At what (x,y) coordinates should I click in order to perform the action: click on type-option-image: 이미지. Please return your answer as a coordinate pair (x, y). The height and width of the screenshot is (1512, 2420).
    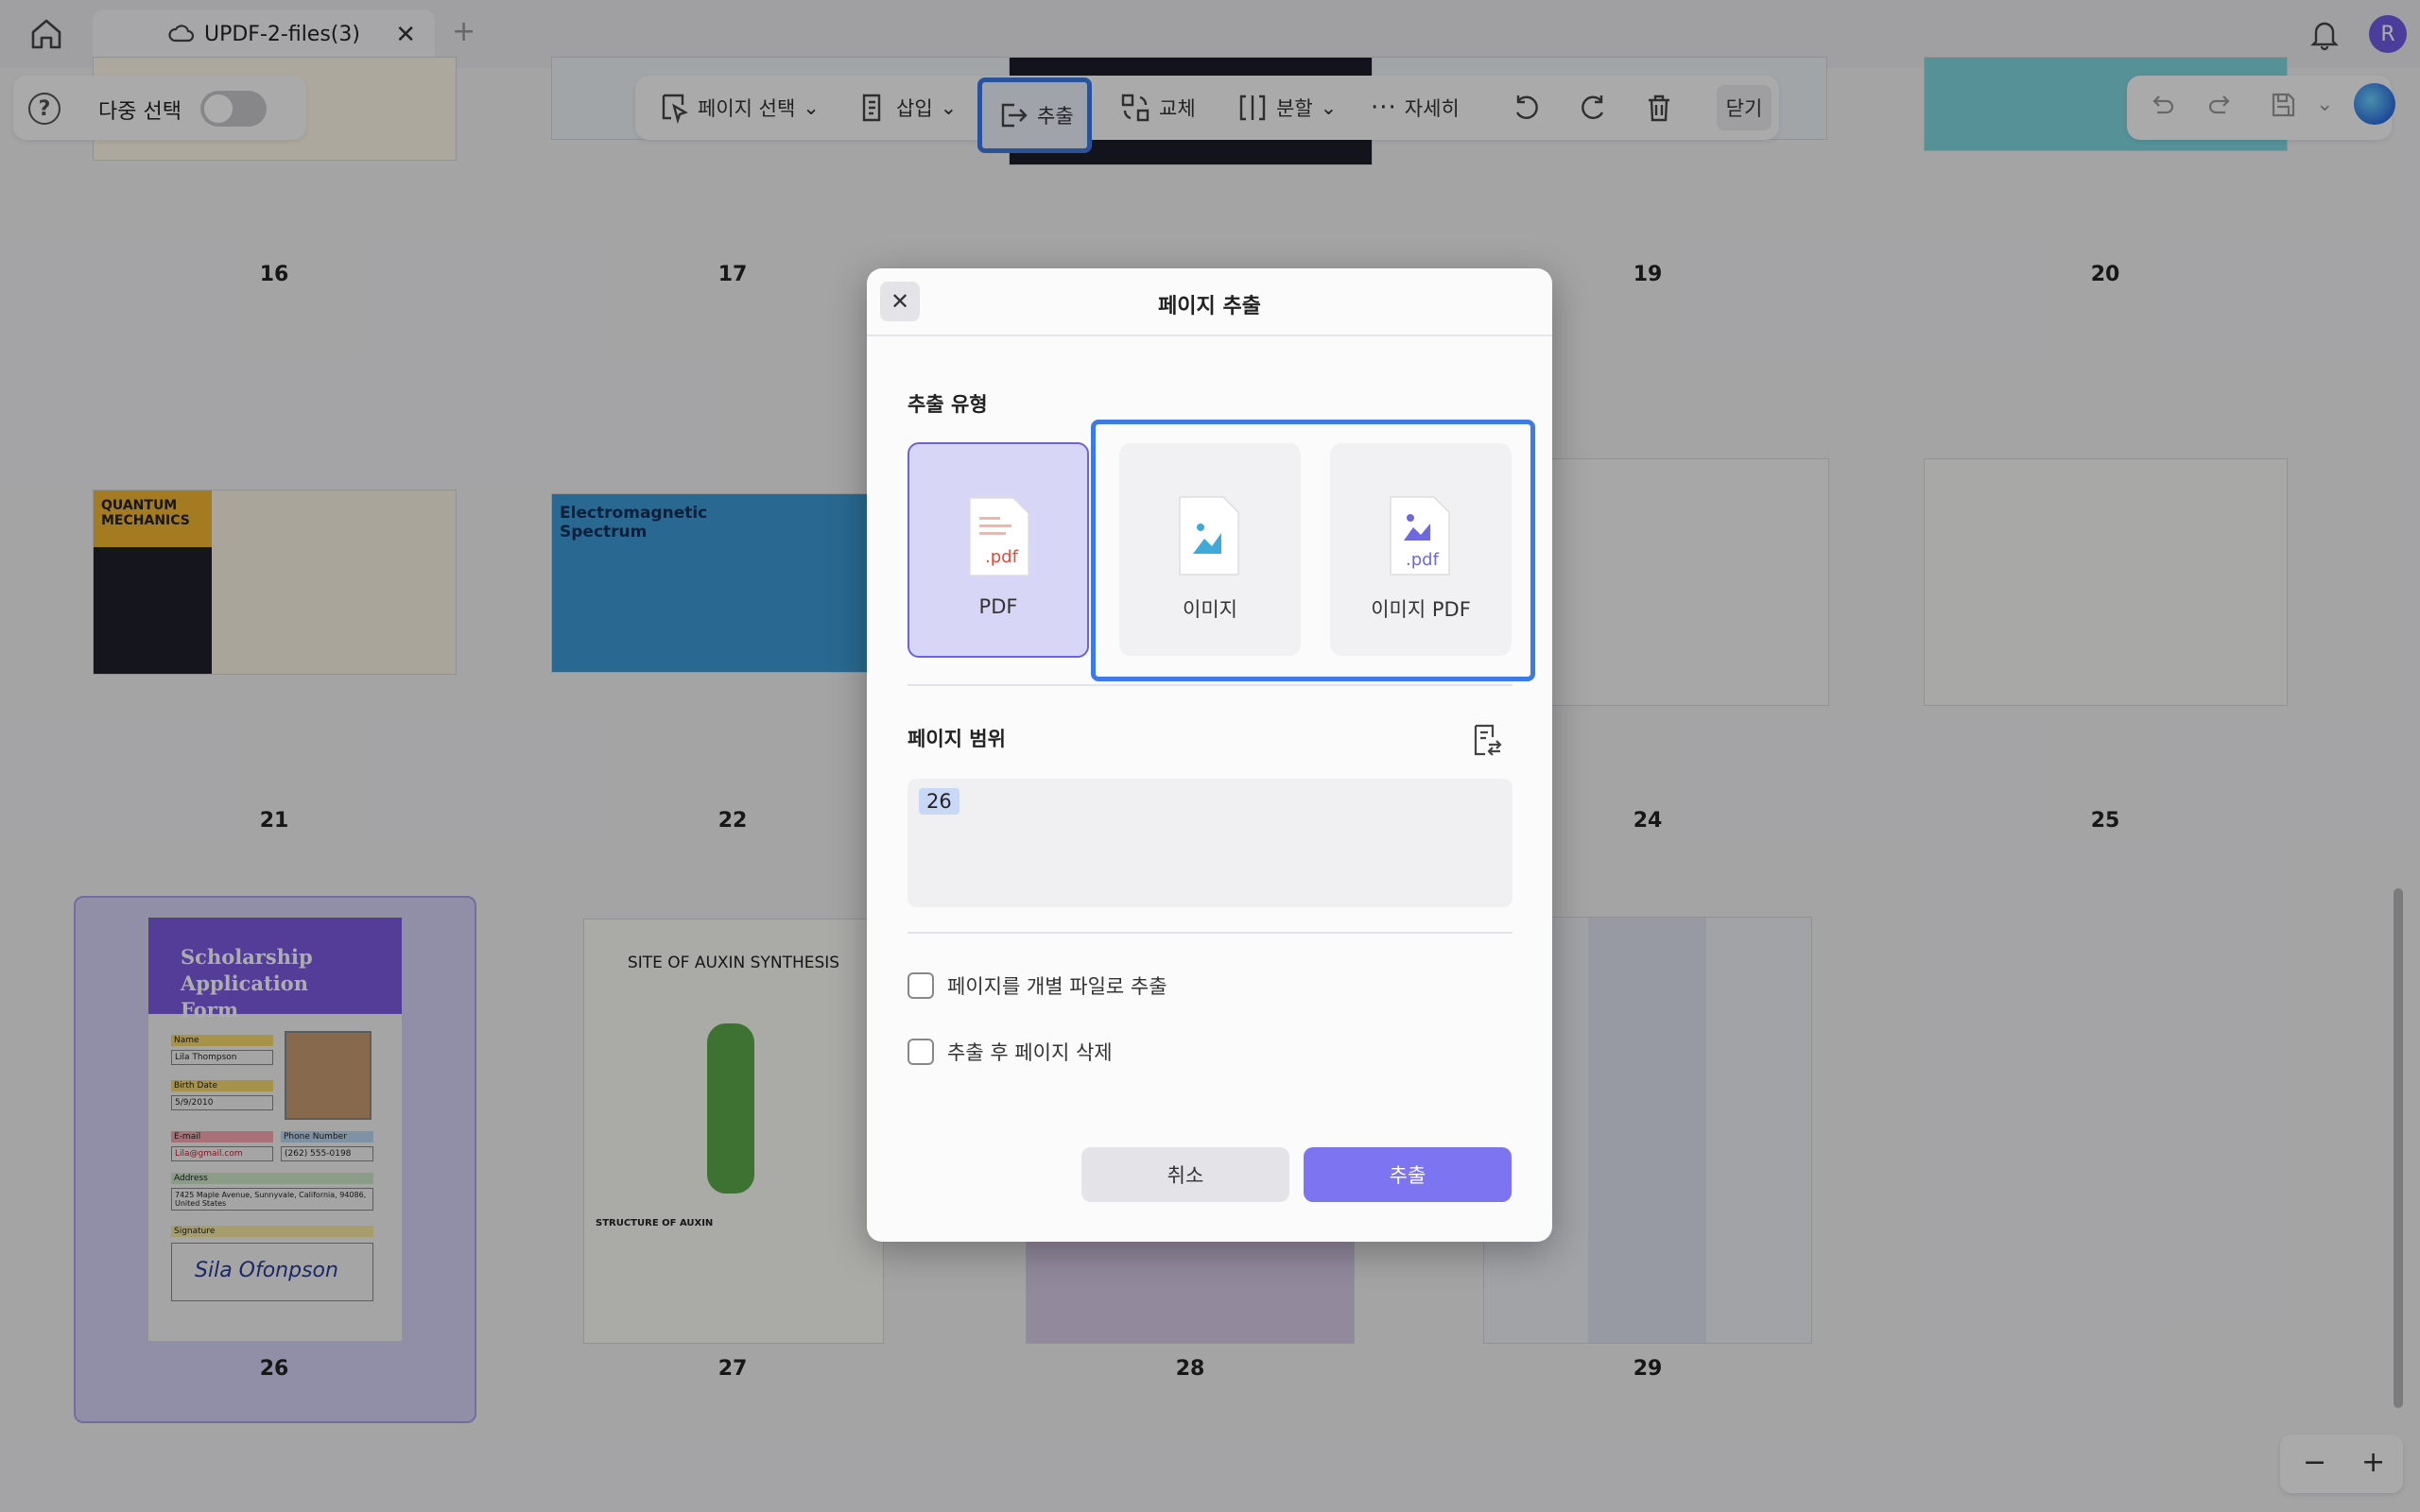
    Looking at the image, I should click on (1210, 549).